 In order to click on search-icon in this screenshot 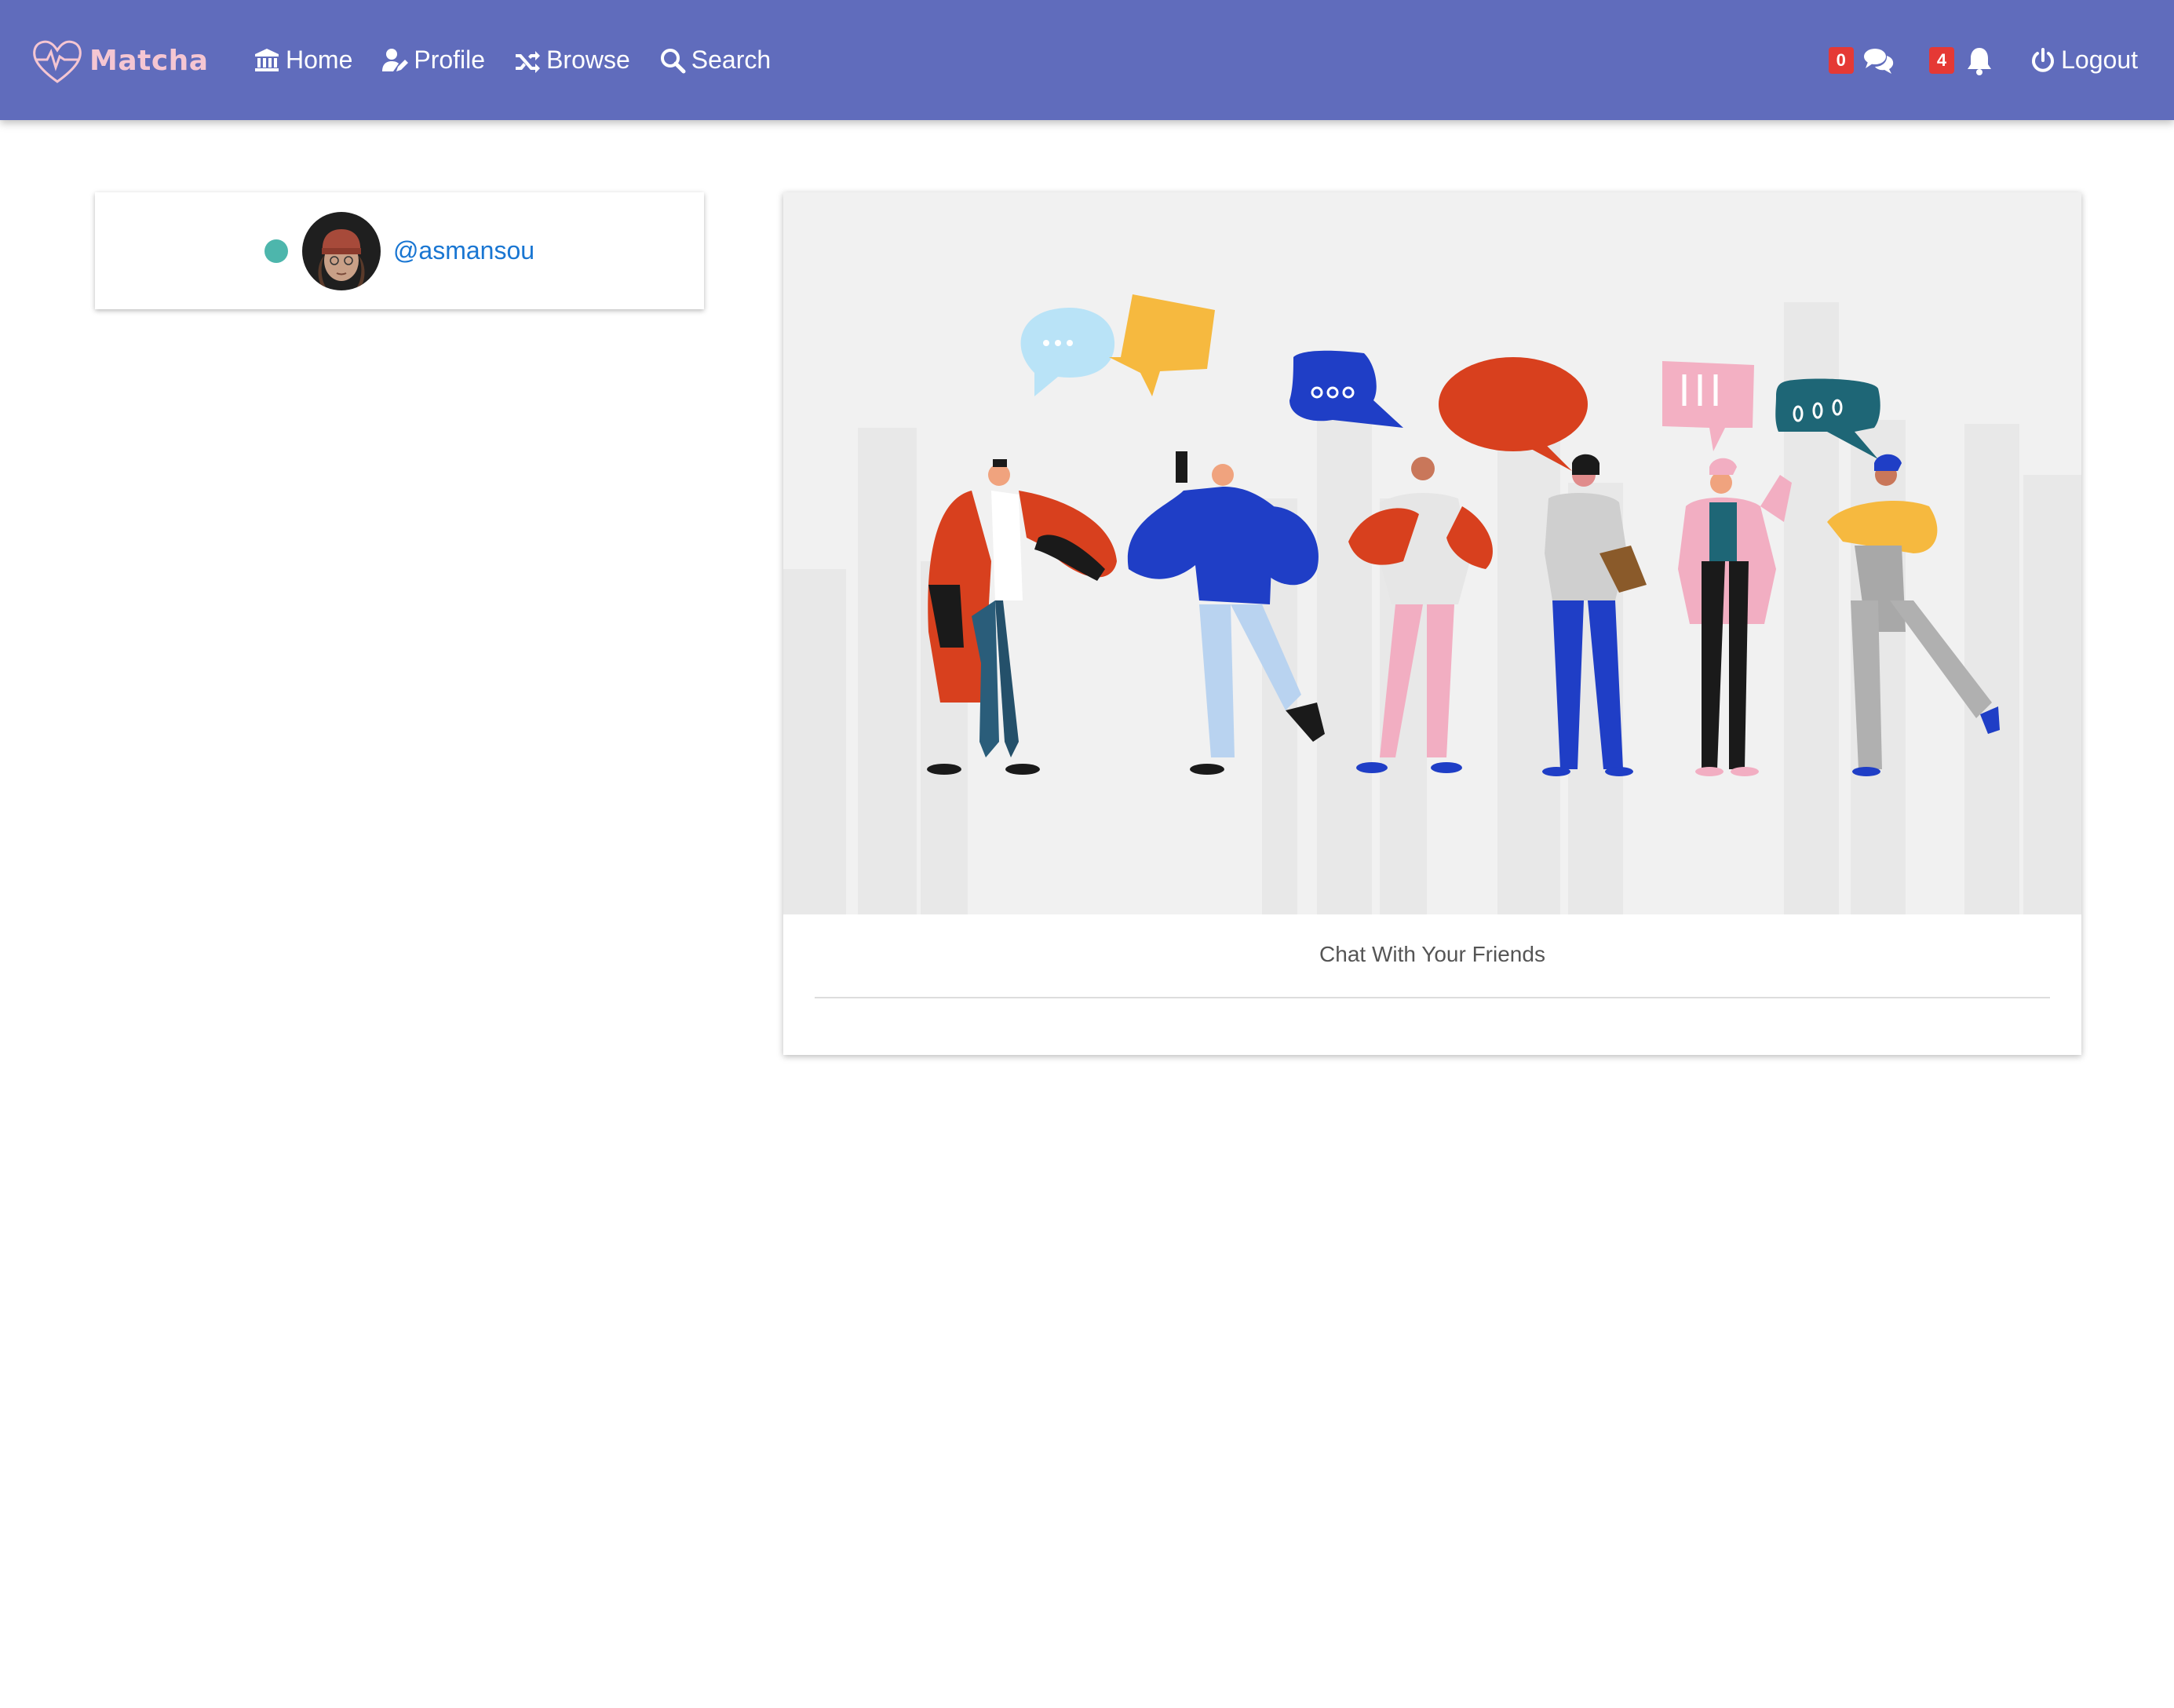, I will do `click(673, 60)`.